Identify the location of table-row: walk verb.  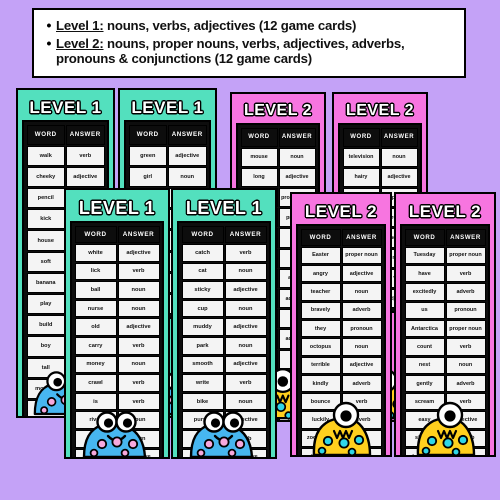
(65, 155).